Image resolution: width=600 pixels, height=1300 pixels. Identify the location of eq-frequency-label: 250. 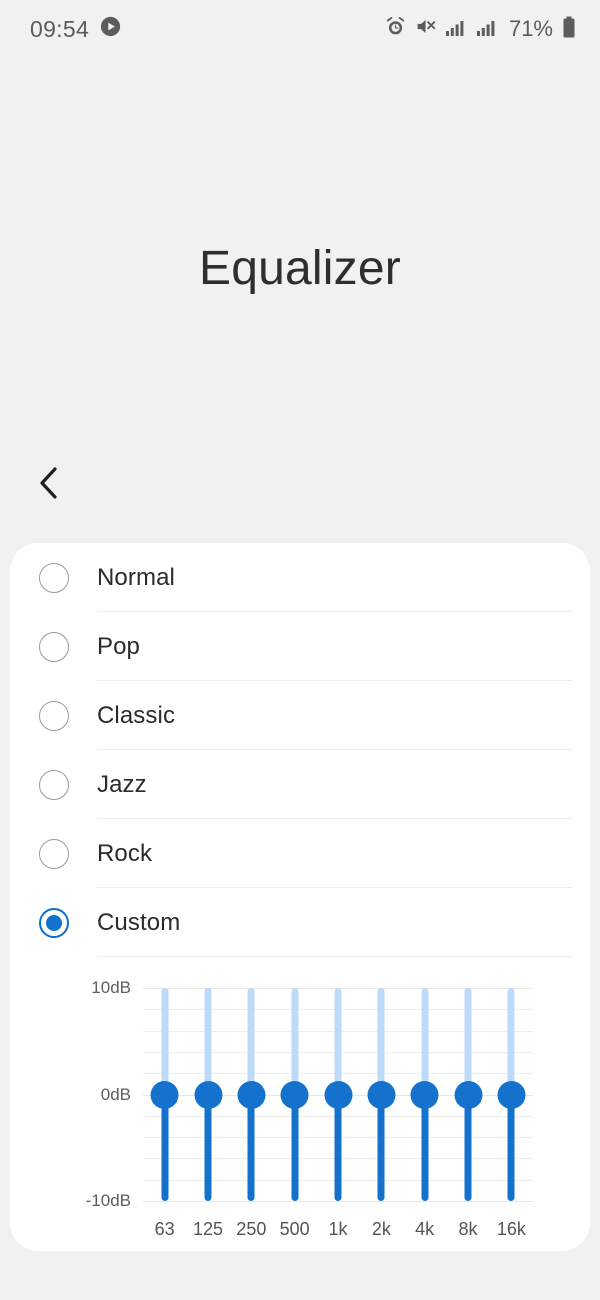
(251, 1229).